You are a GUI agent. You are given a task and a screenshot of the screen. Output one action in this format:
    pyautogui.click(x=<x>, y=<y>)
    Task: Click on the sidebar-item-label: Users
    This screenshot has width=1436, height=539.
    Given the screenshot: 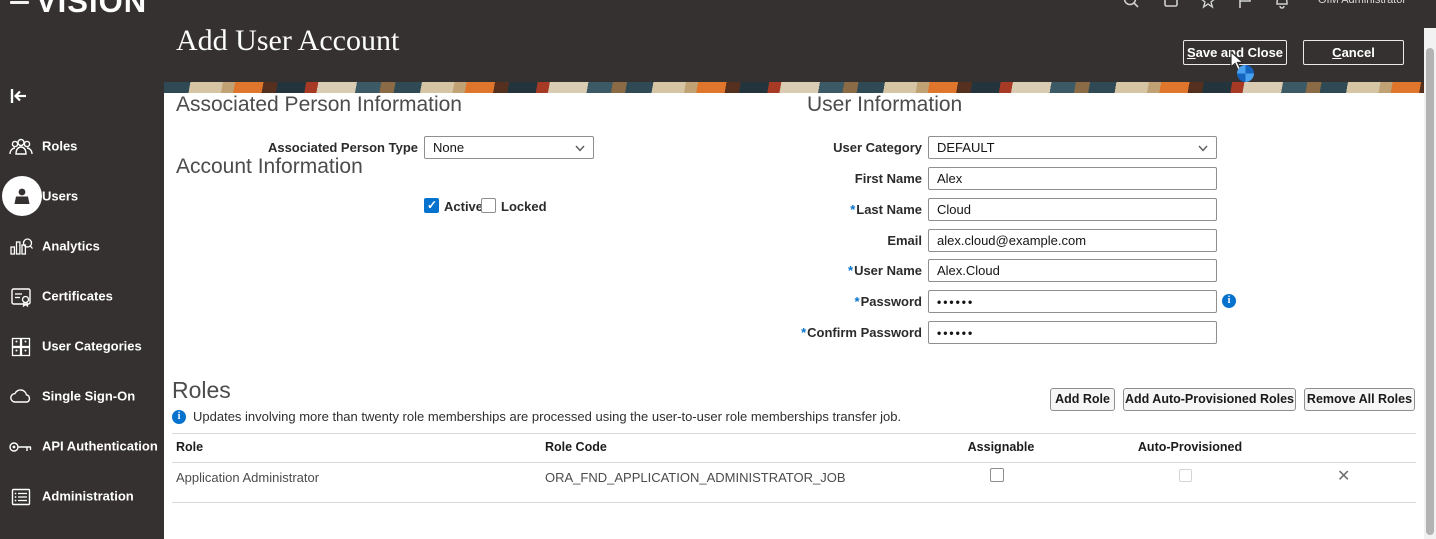 What is the action you would take?
    pyautogui.click(x=60, y=196)
    